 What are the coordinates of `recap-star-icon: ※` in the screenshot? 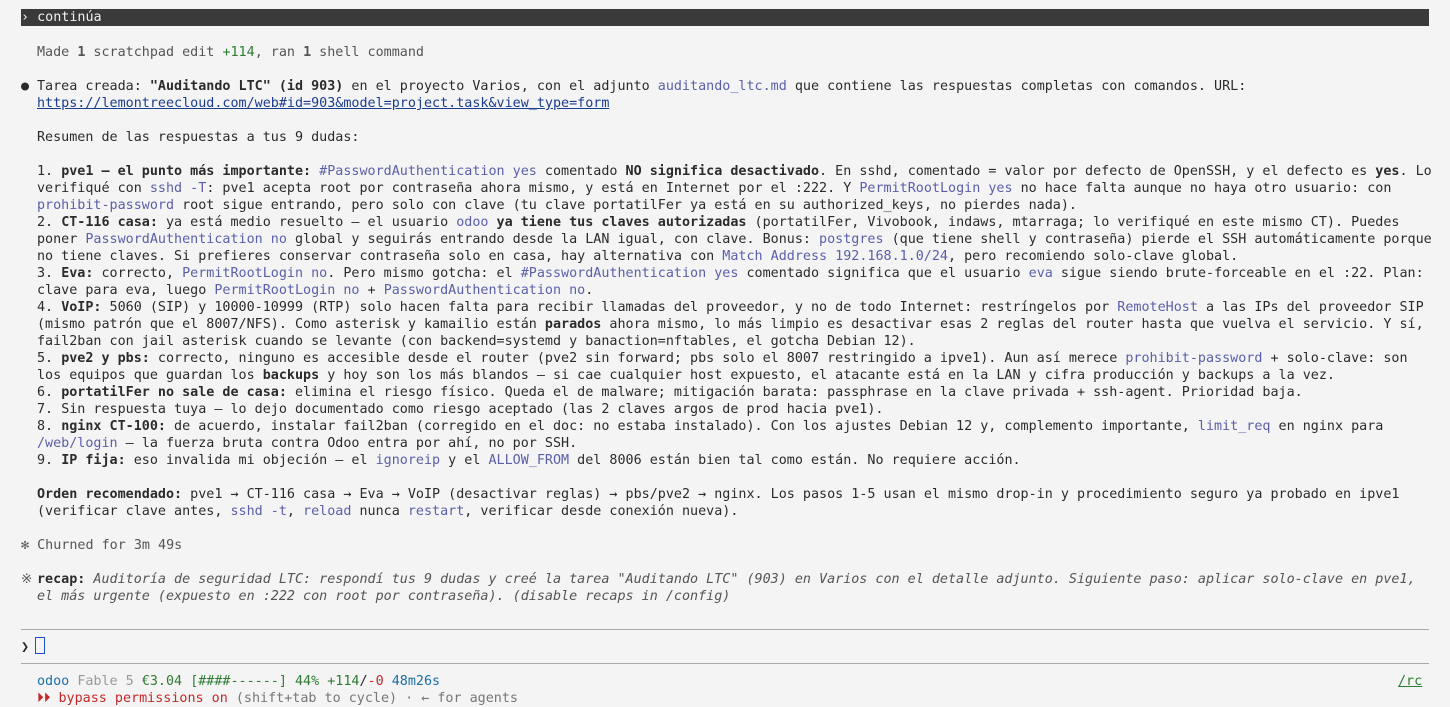 It's located at (27, 579).